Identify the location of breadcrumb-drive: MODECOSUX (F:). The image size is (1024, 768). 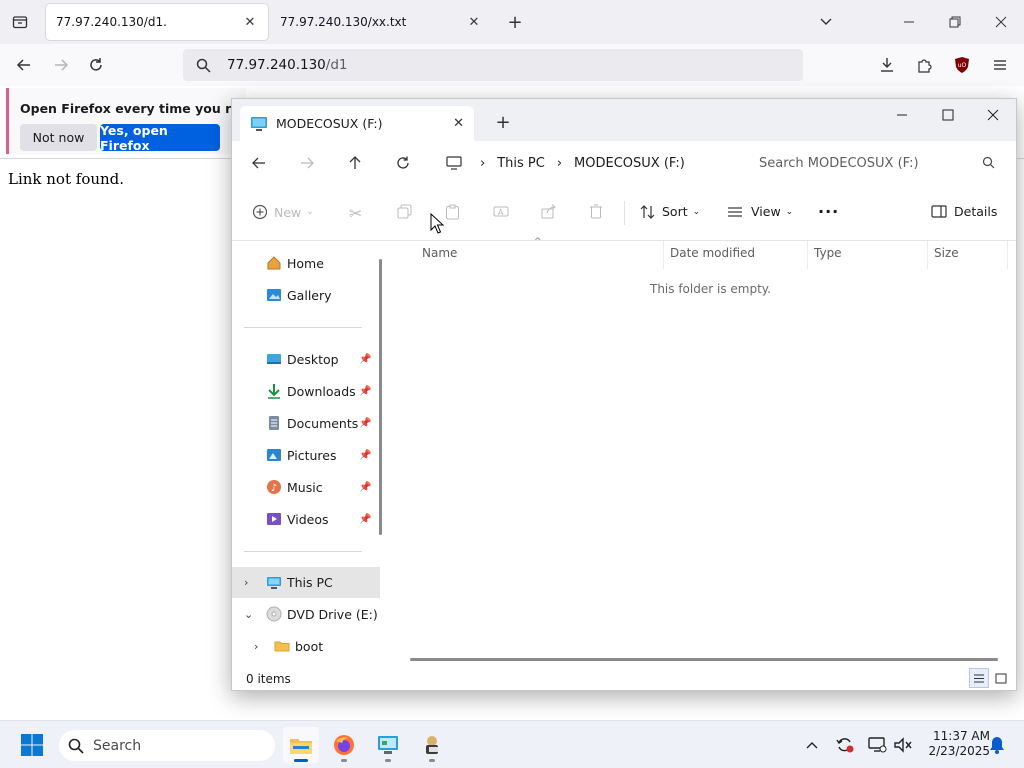
(629, 163).